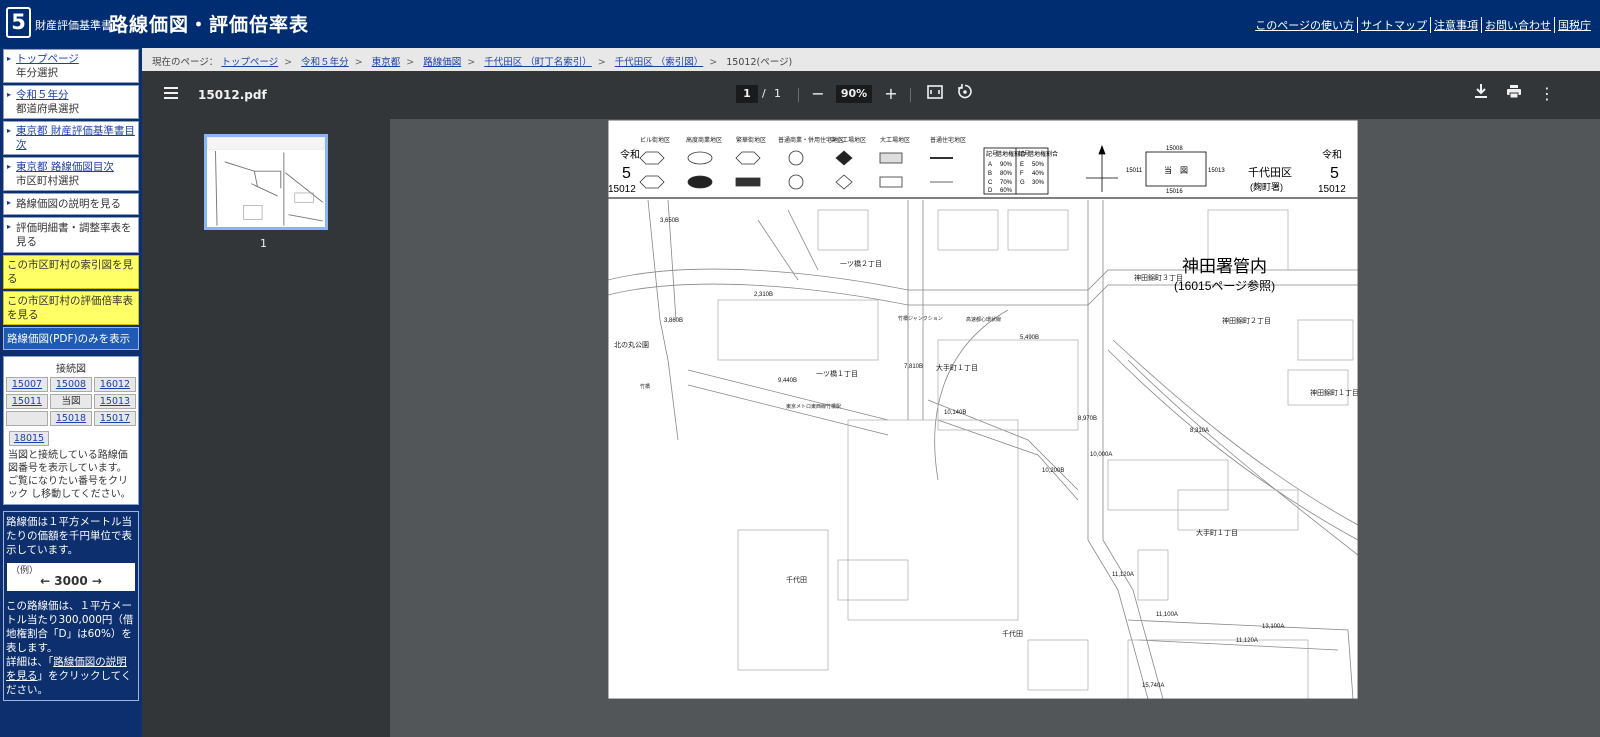  I want to click on ratio-cell: 60%, so click(1006, 191).